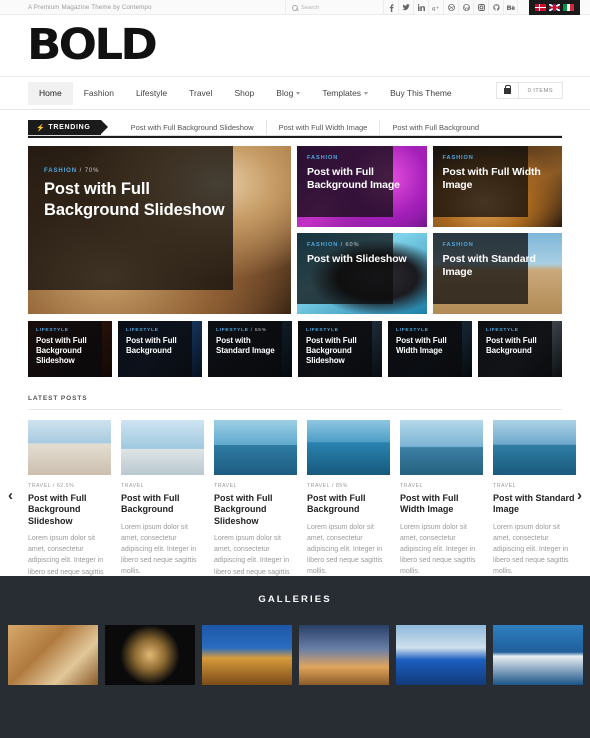 The image size is (590, 738). Describe the element at coordinates (495, 7) in the screenshot. I see `github-icon` at that location.